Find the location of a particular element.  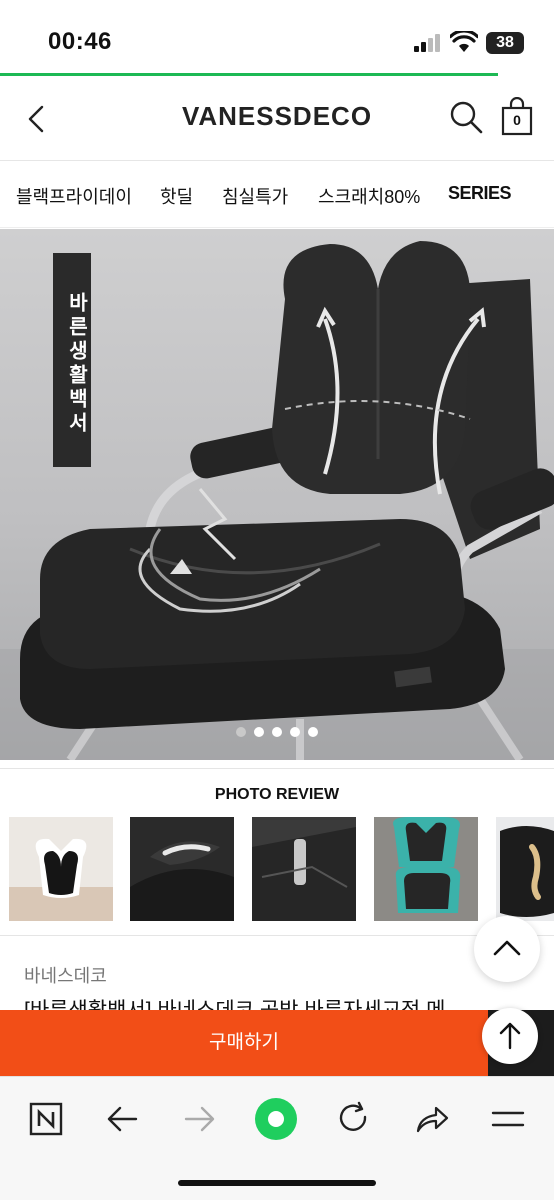

home-indicator is located at coordinates (277, 1183).